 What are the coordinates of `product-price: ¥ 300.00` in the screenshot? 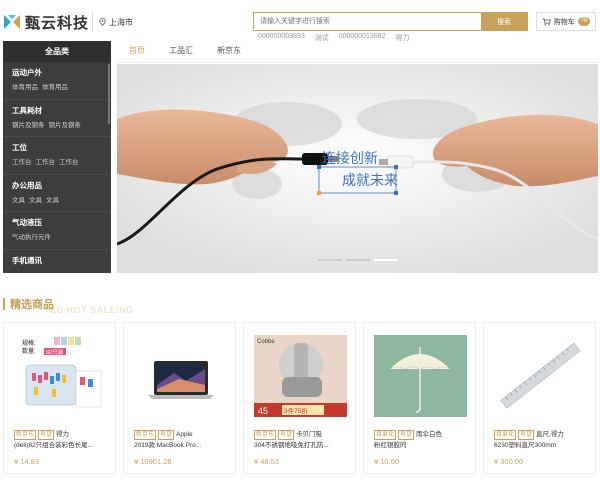 It's located at (509, 461).